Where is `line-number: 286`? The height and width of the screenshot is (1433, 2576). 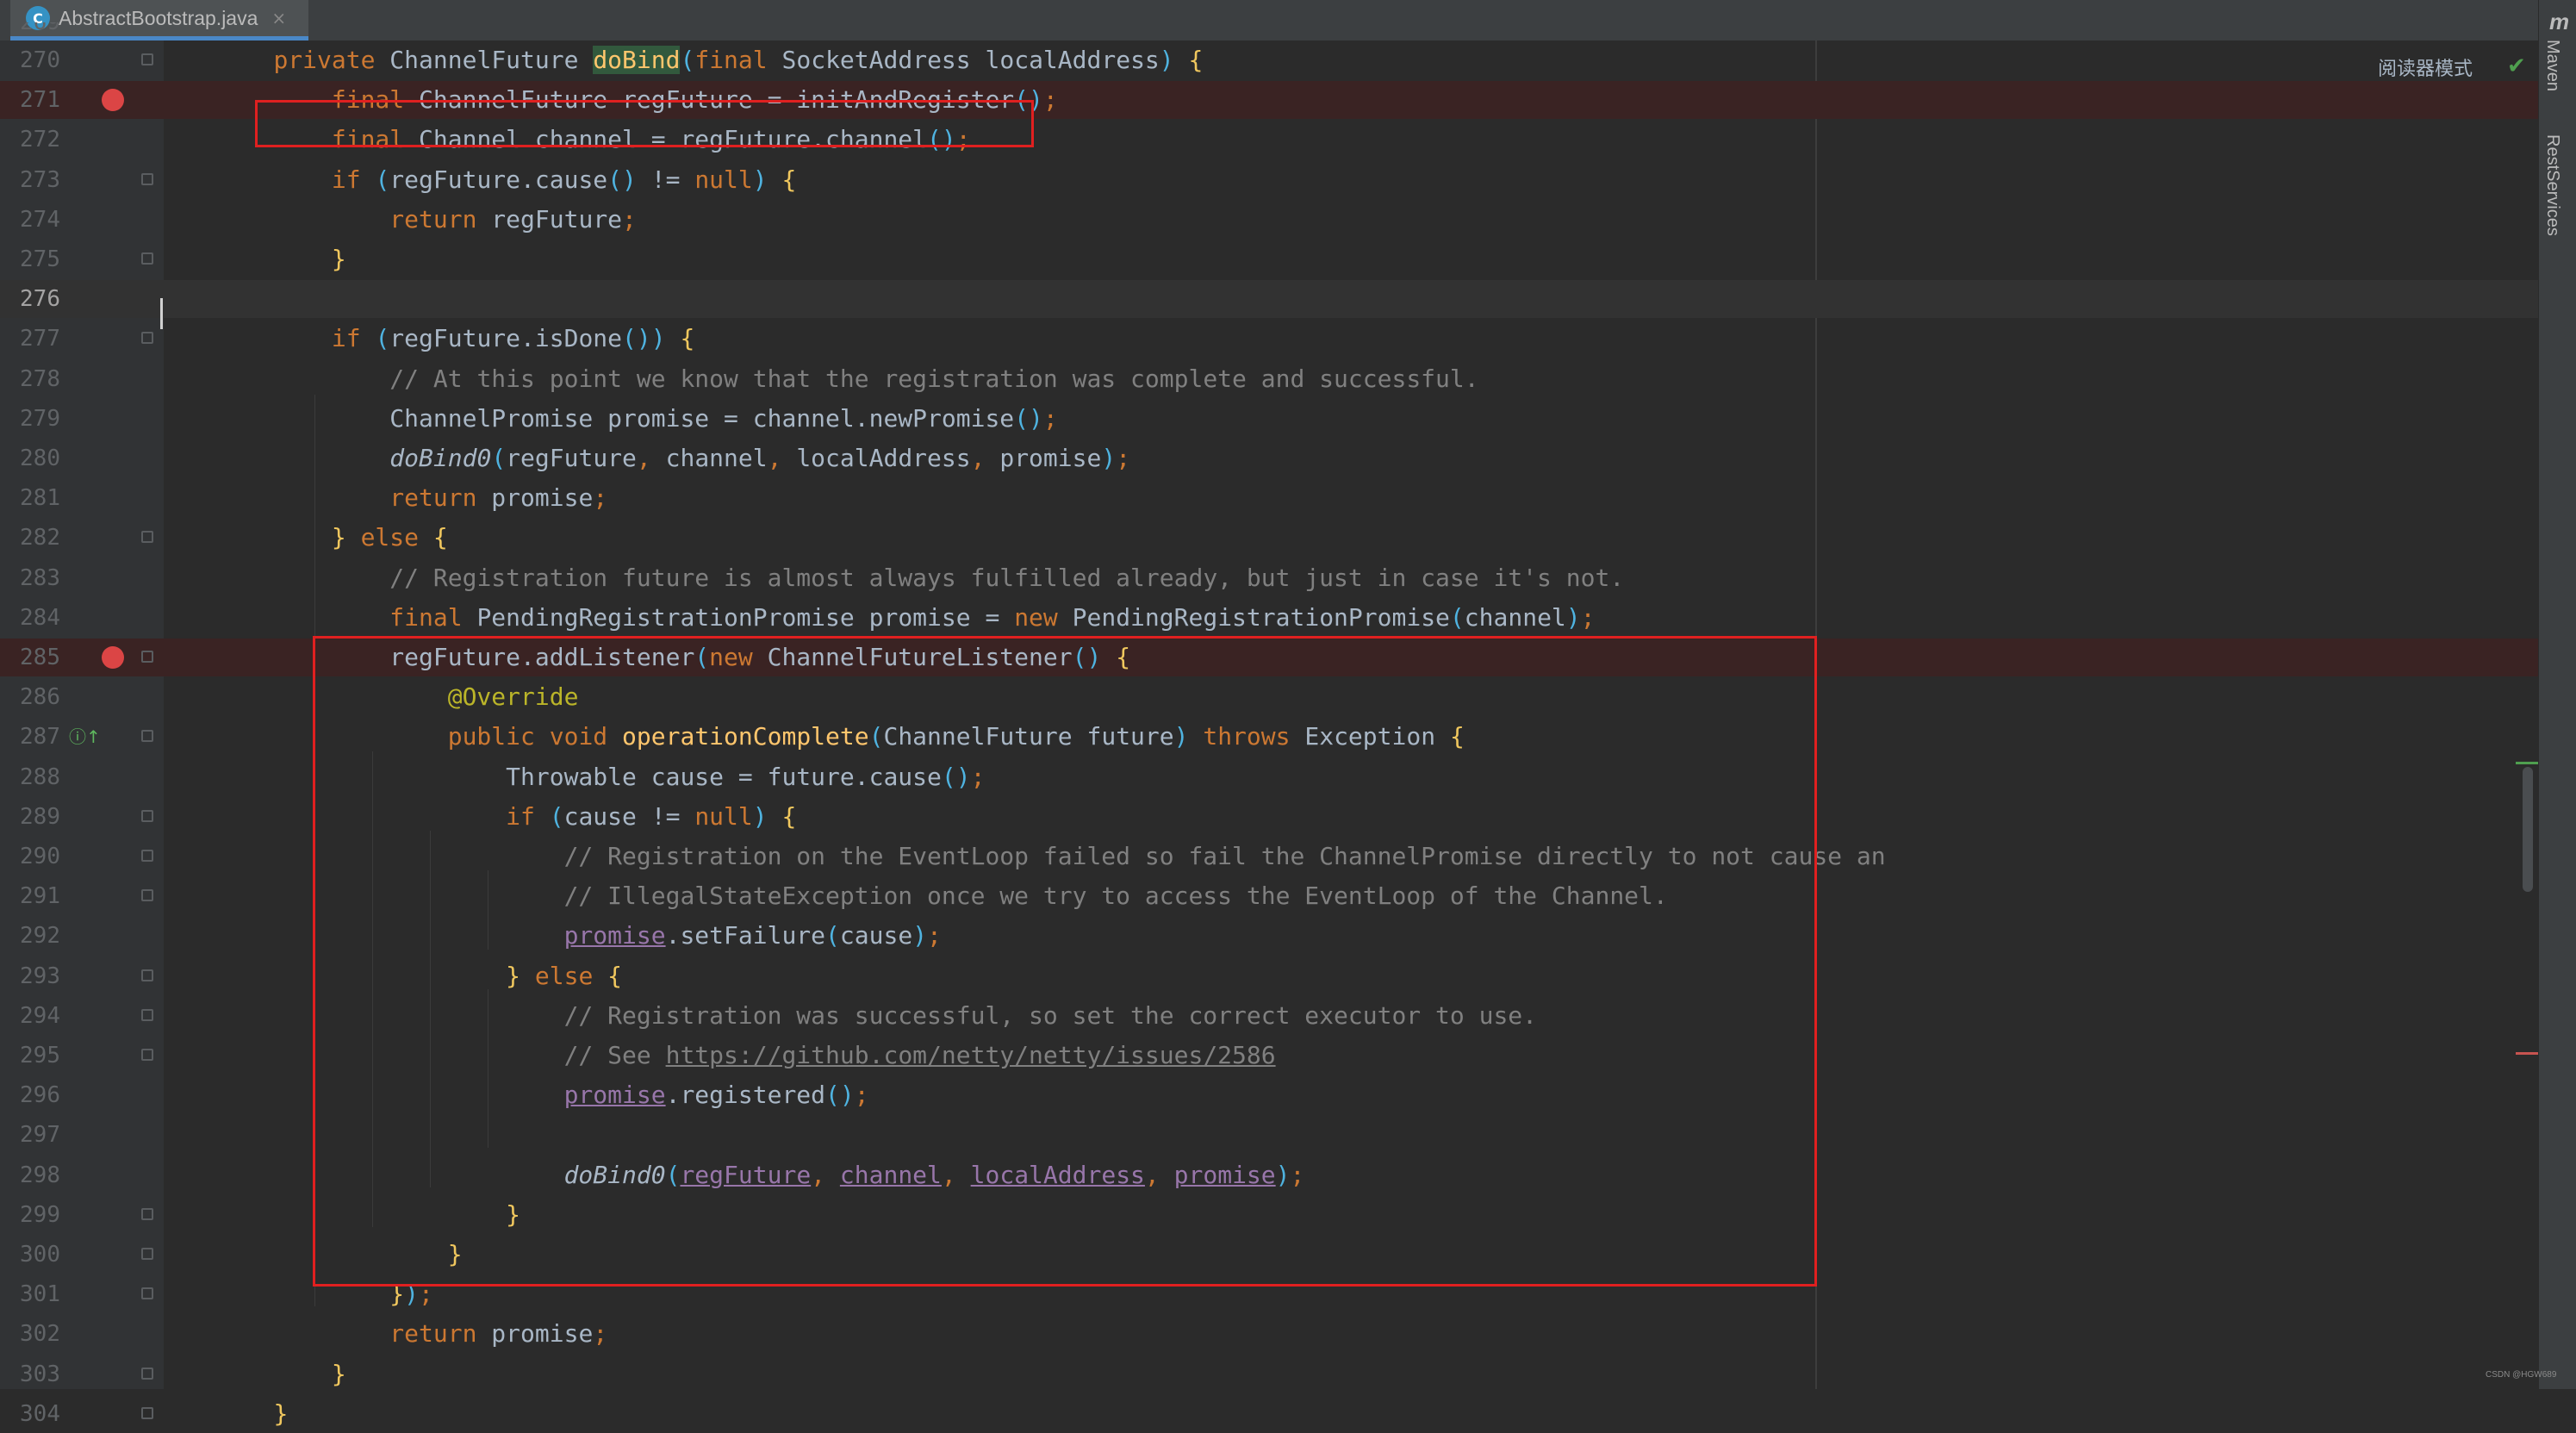
line-number: 286 is located at coordinates (30, 697).